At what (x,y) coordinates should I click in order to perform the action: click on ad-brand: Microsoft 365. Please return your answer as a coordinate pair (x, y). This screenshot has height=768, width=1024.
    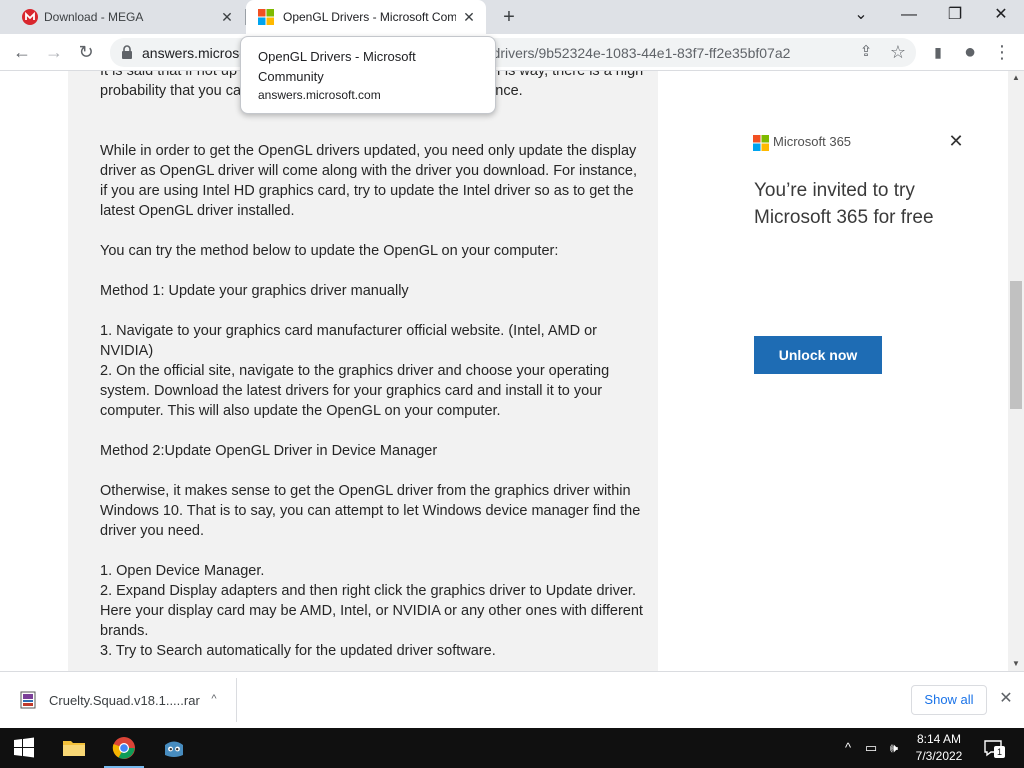
    Looking at the image, I should click on (812, 141).